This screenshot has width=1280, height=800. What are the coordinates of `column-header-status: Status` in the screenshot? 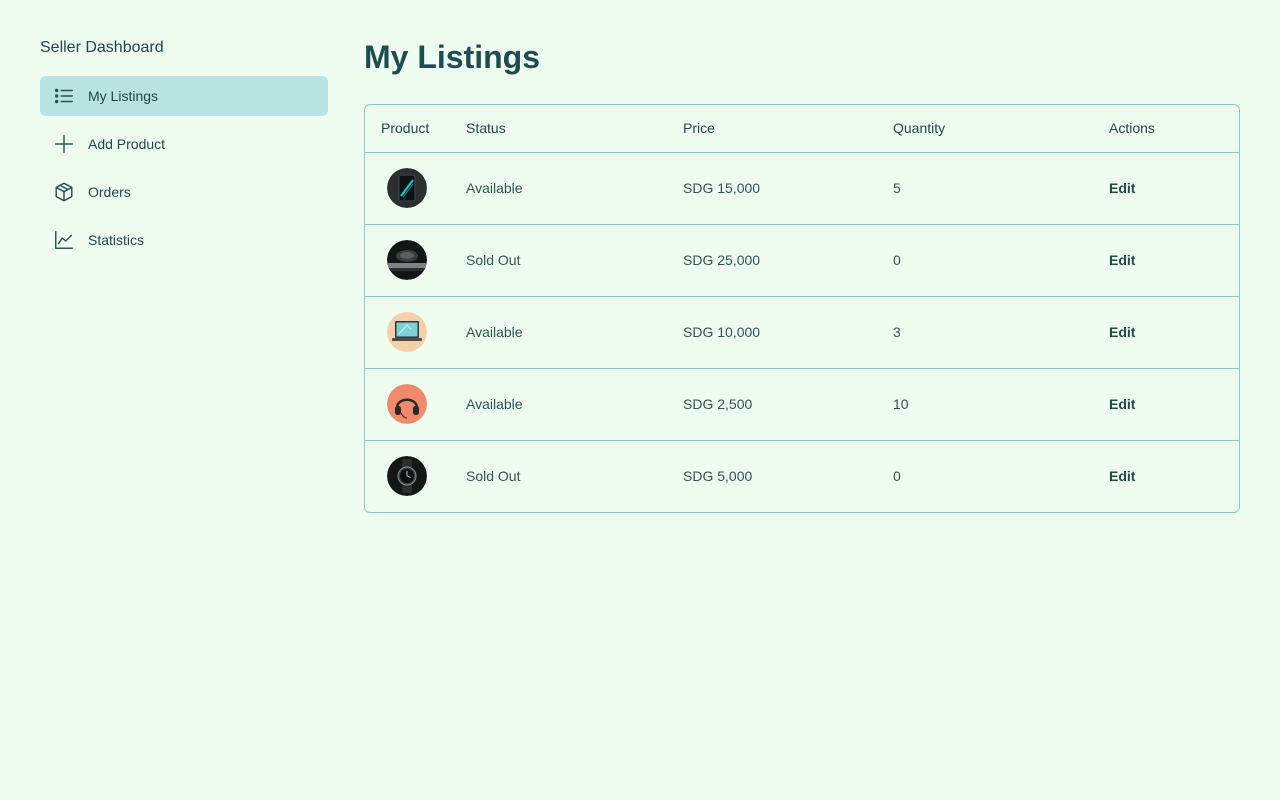 It's located at (558, 129).